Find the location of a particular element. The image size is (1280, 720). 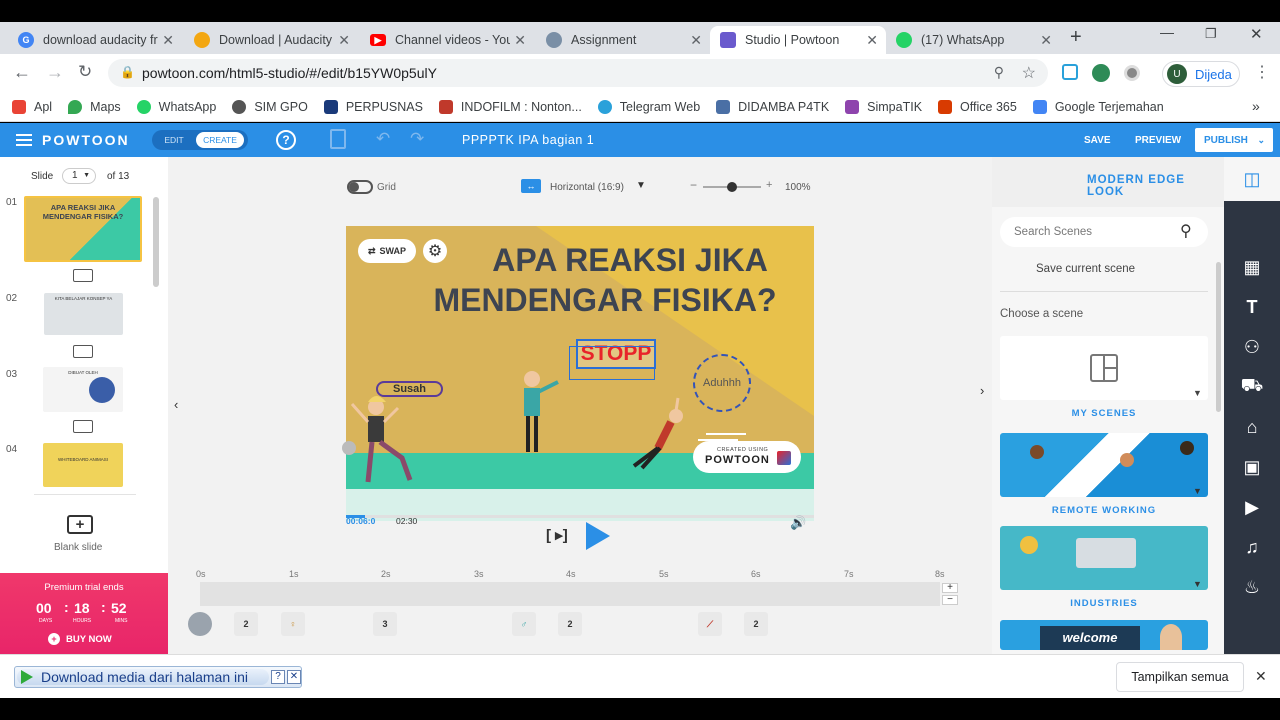

search-icon: ⚲ is located at coordinates (1186, 231).